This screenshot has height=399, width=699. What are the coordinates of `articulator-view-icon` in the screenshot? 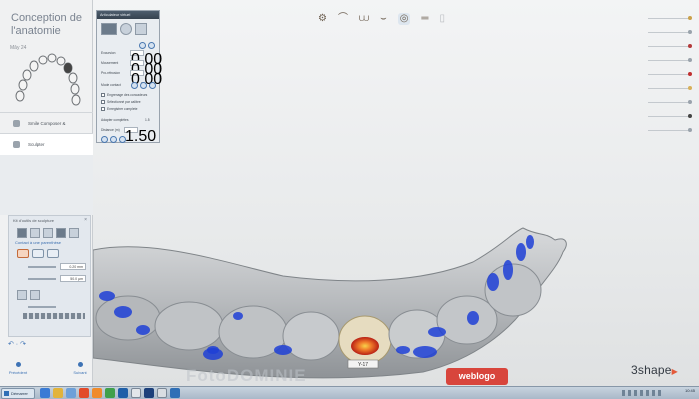 It's located at (109, 29).